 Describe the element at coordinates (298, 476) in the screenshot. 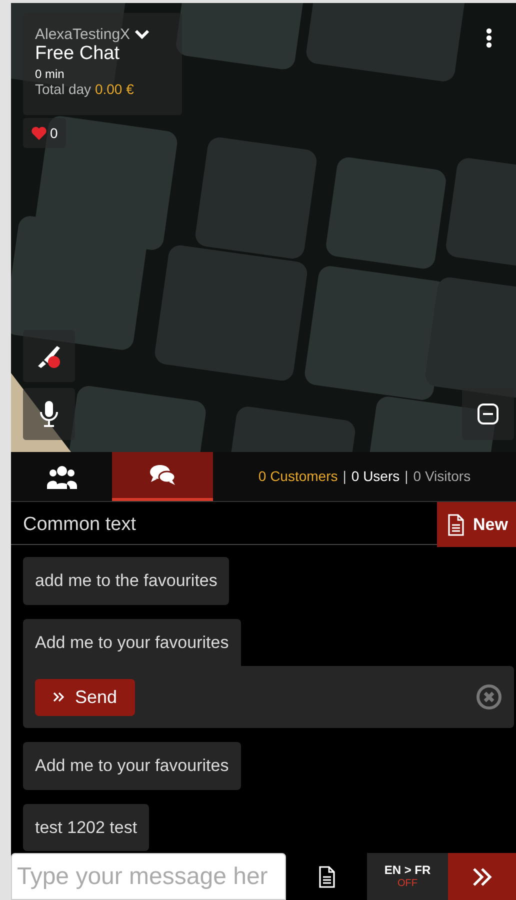

I see `customers-count: 0 Customers` at that location.